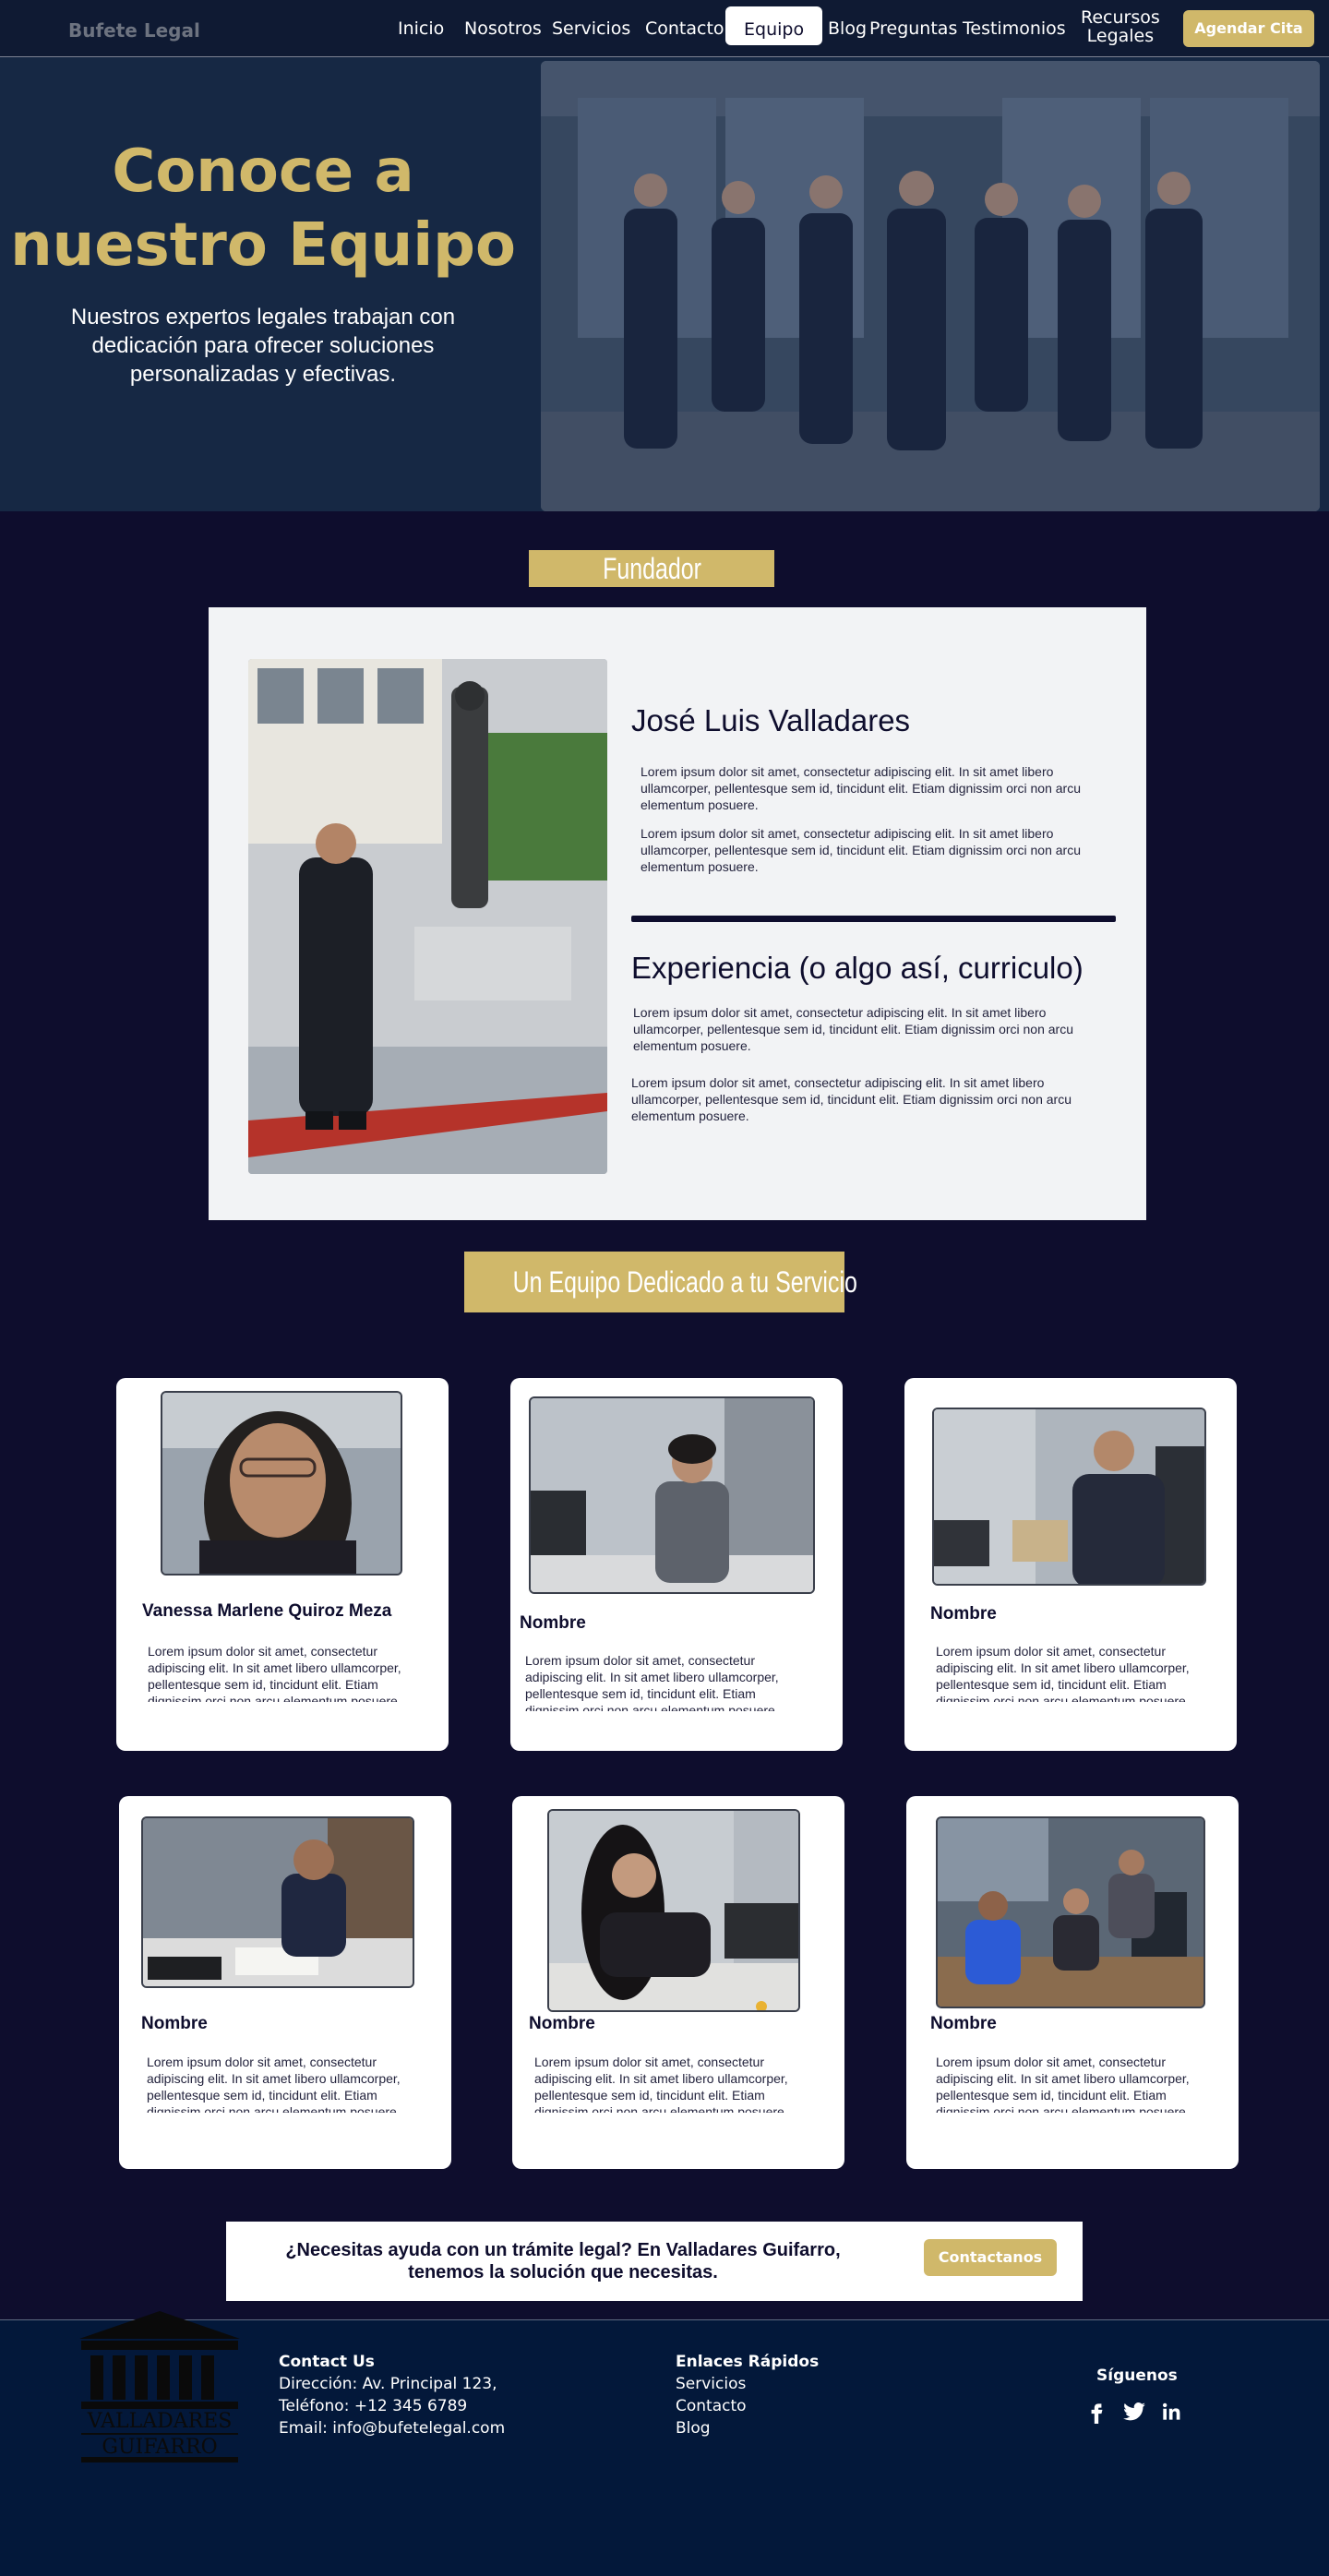  I want to click on founder-photo, so click(428, 917).